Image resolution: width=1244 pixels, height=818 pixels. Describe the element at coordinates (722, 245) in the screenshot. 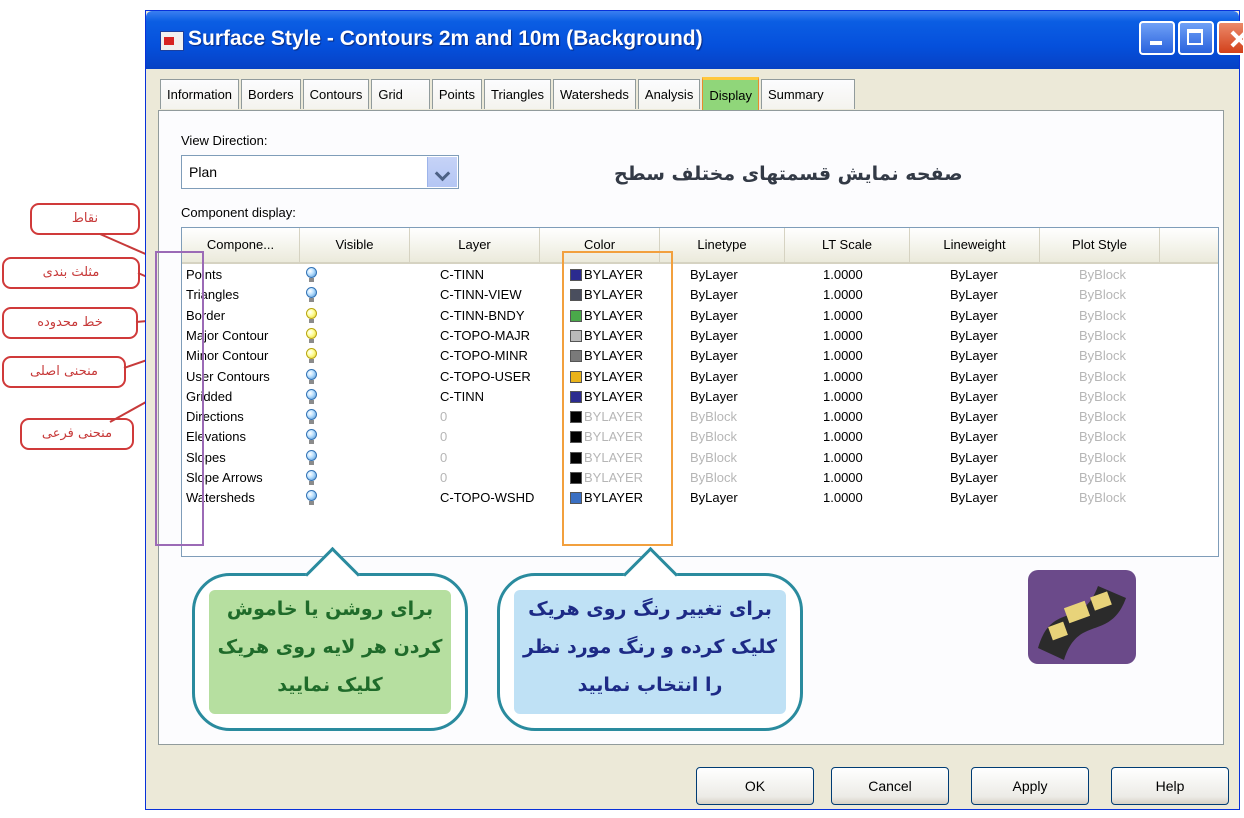

I see `col-linetype: Linetype` at that location.